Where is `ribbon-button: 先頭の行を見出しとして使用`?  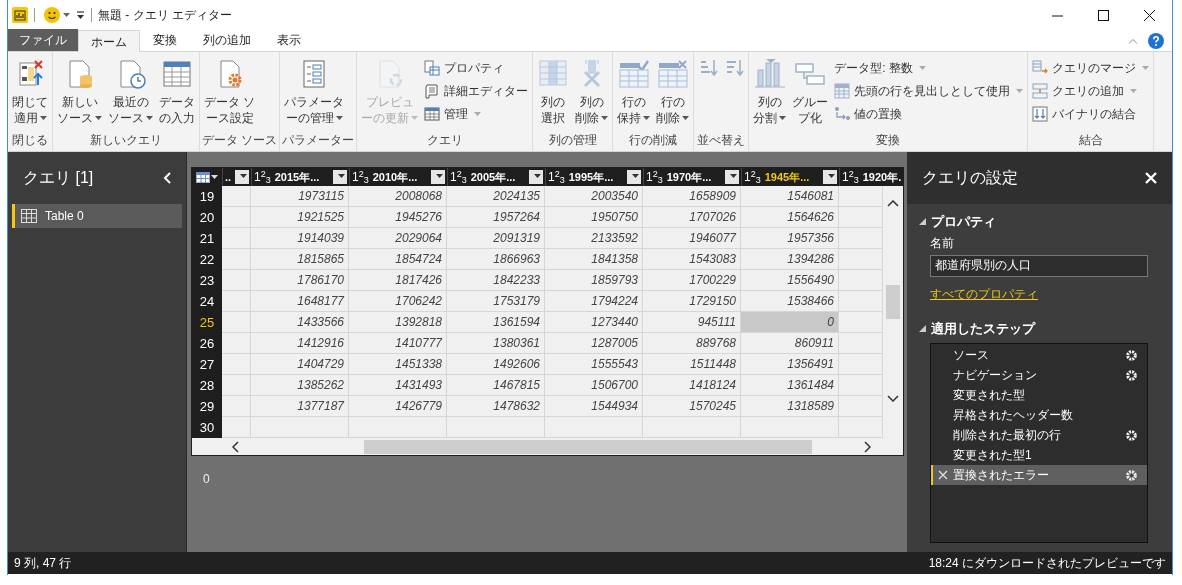 ribbon-button: 先頭の行を見出しとして使用 is located at coordinates (929, 90).